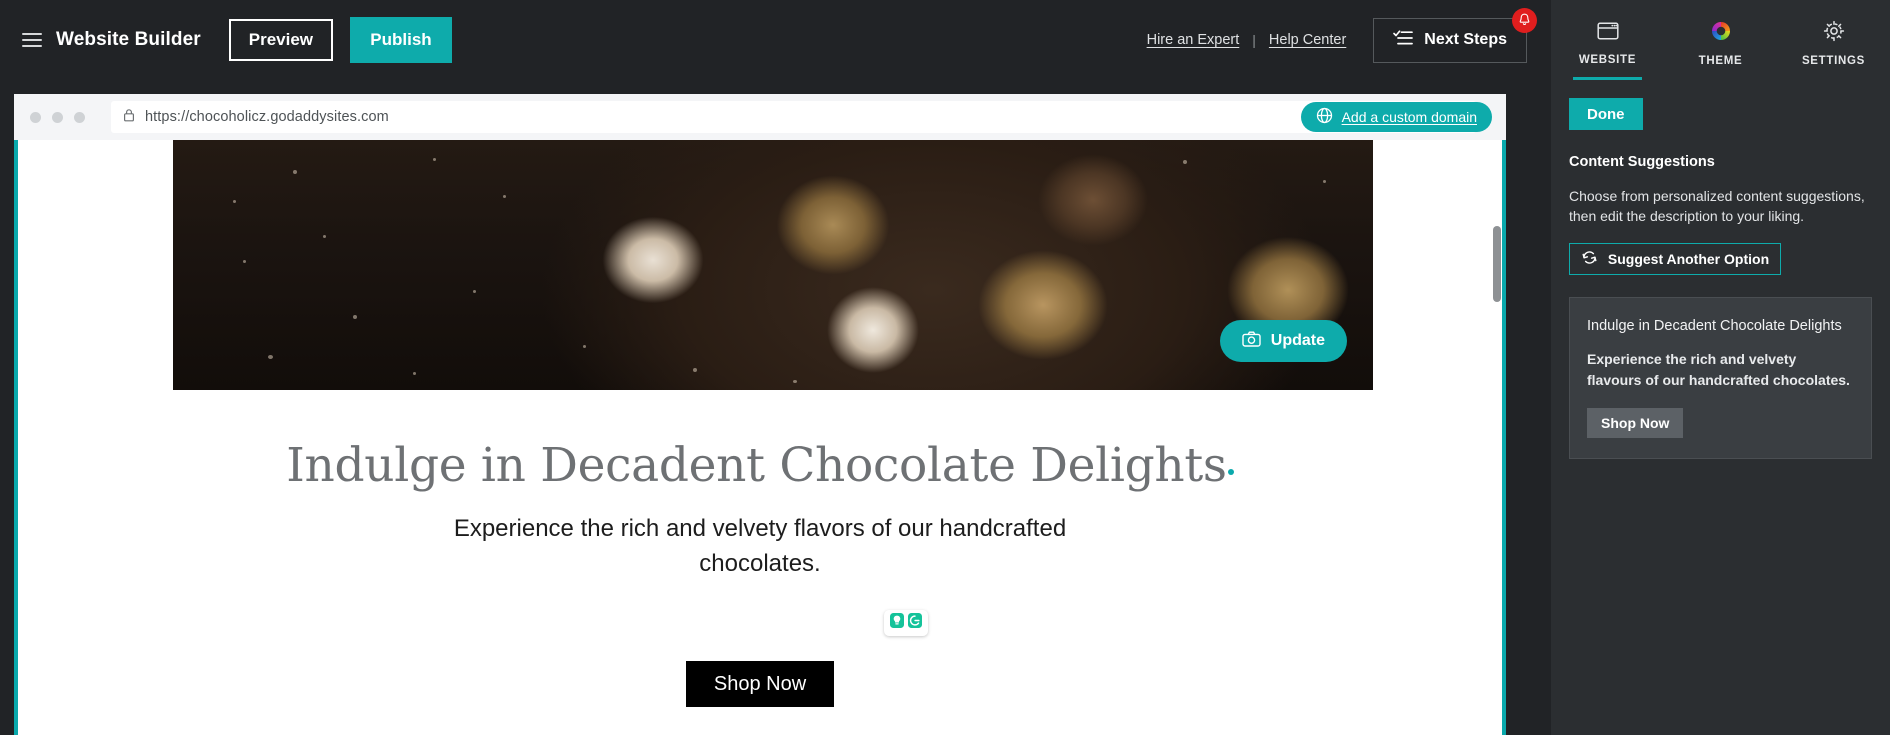 Image resolution: width=1890 pixels, height=735 pixels. Describe the element at coordinates (915, 623) in the screenshot. I see `grammarly-logo-icon` at that location.